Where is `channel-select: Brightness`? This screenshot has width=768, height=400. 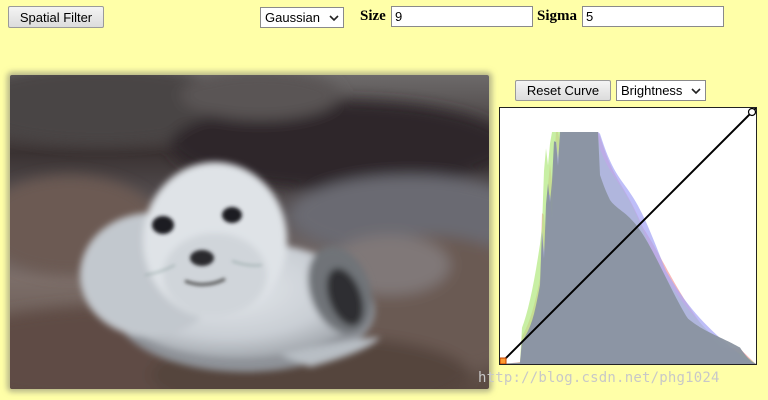
channel-select: Brightness is located at coordinates (661, 90).